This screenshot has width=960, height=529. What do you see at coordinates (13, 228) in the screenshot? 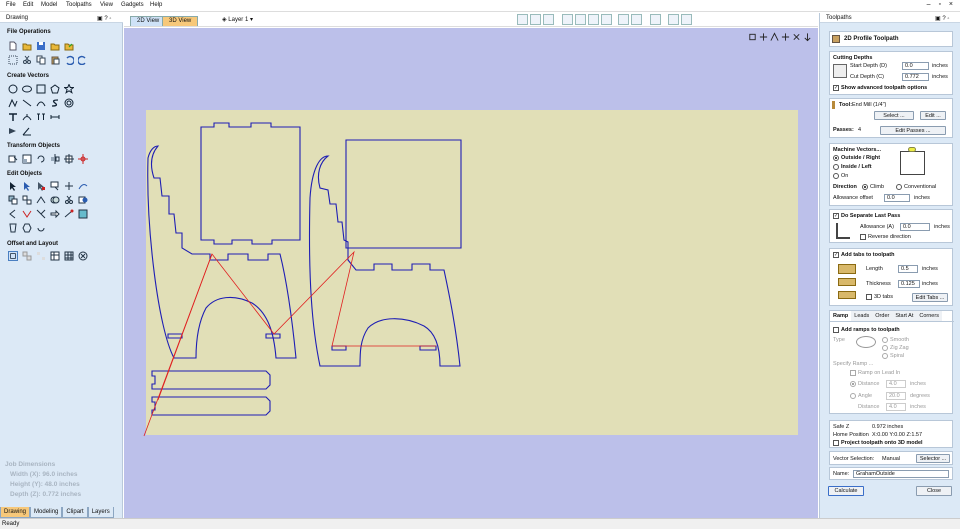
I see `close-vector-icon` at bounding box center [13, 228].